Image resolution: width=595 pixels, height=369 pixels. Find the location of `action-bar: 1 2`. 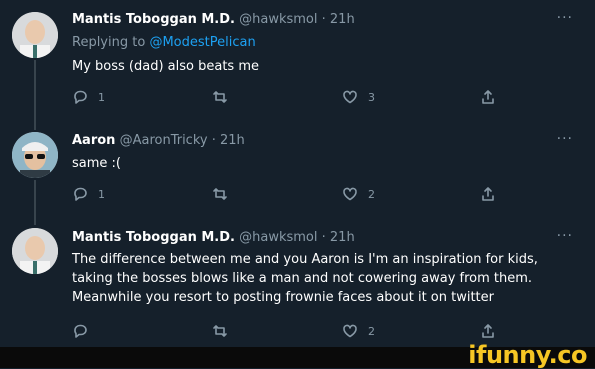

action-bar: 1 2 is located at coordinates (292, 196).